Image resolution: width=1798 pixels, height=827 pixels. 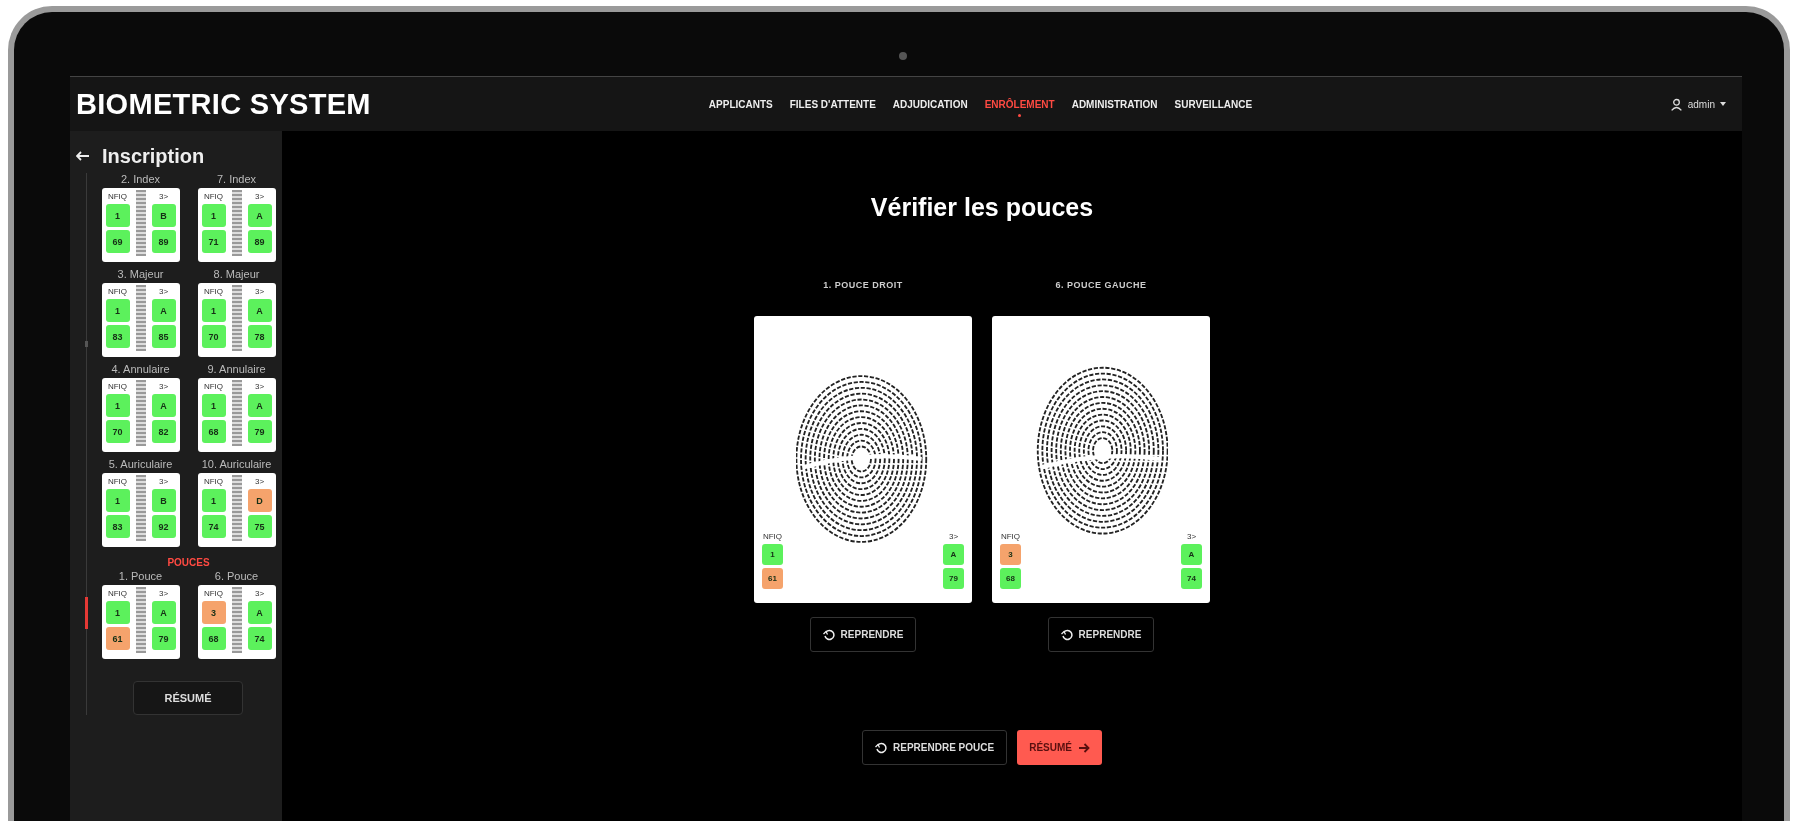 What do you see at coordinates (259, 500) in the screenshot?
I see `score-badge: D` at bounding box center [259, 500].